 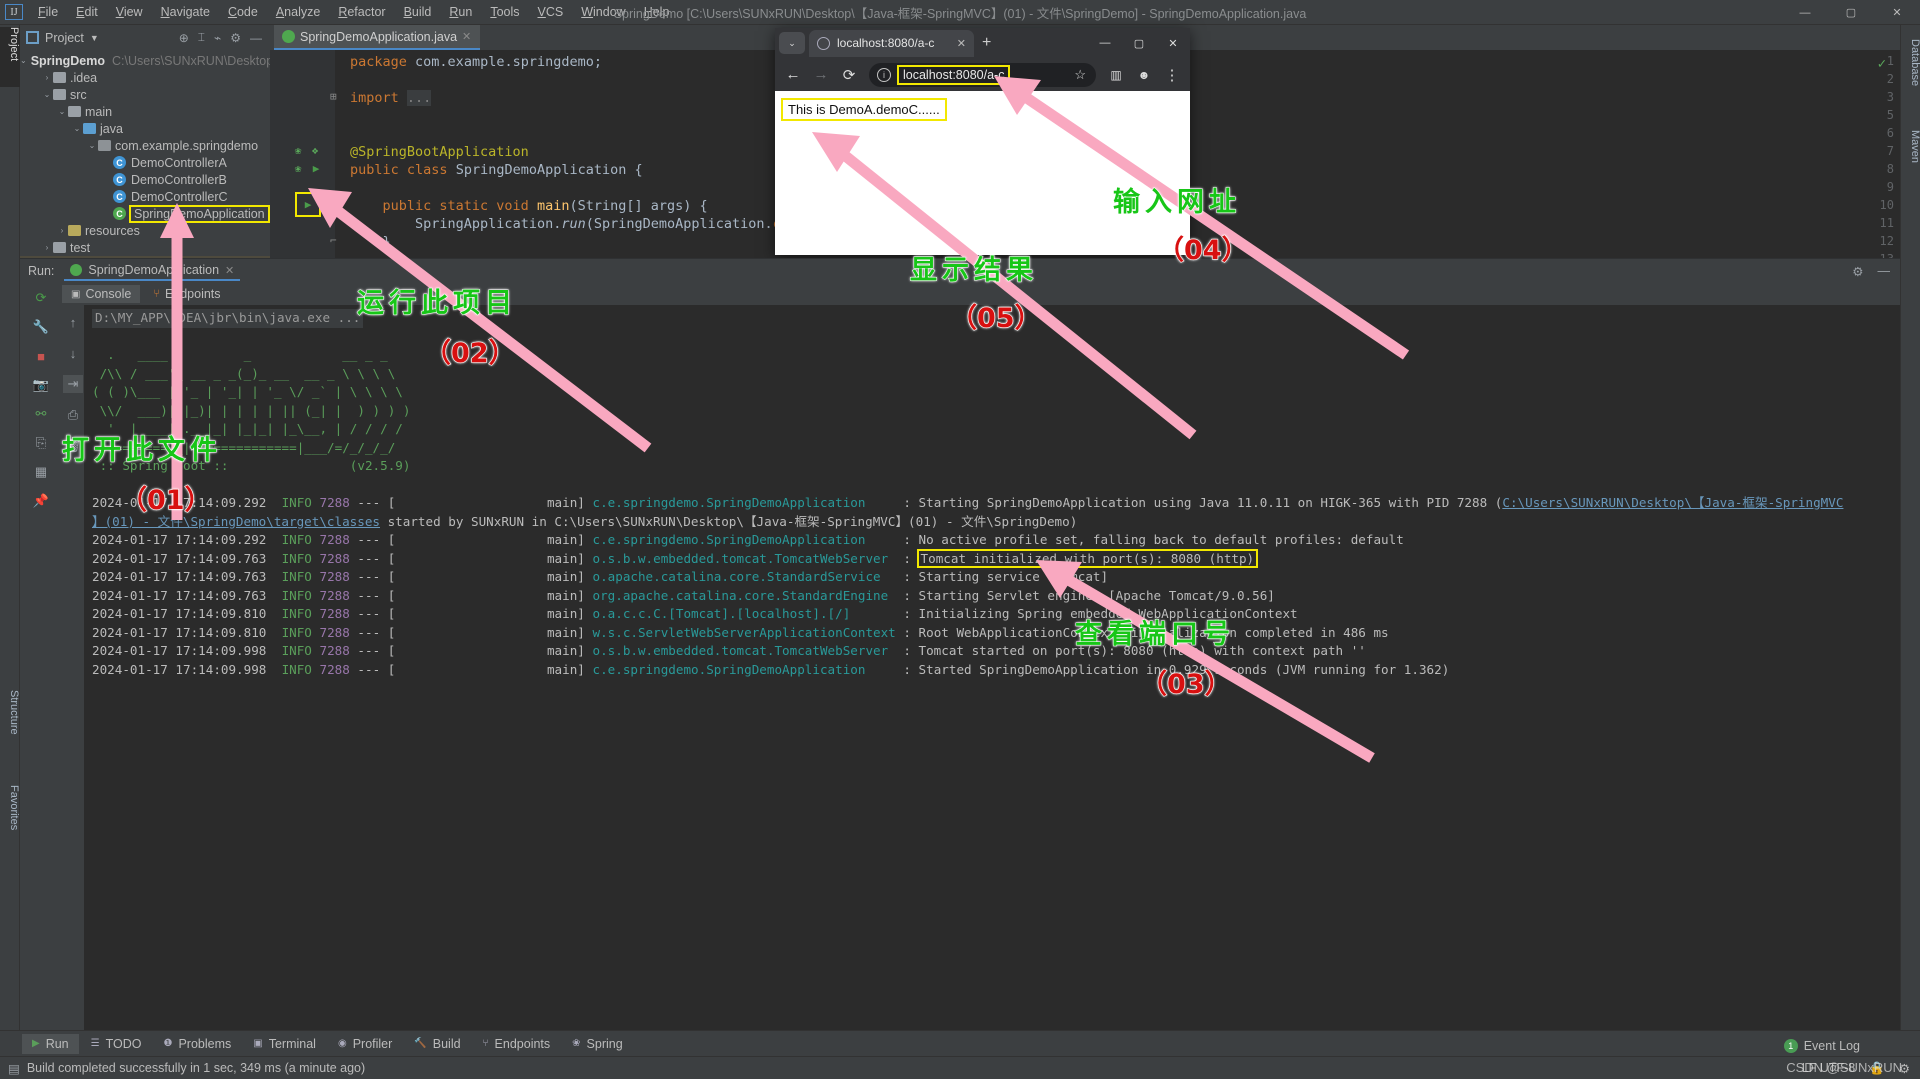 I want to click on menu-vcs: VCS, so click(x=551, y=12).